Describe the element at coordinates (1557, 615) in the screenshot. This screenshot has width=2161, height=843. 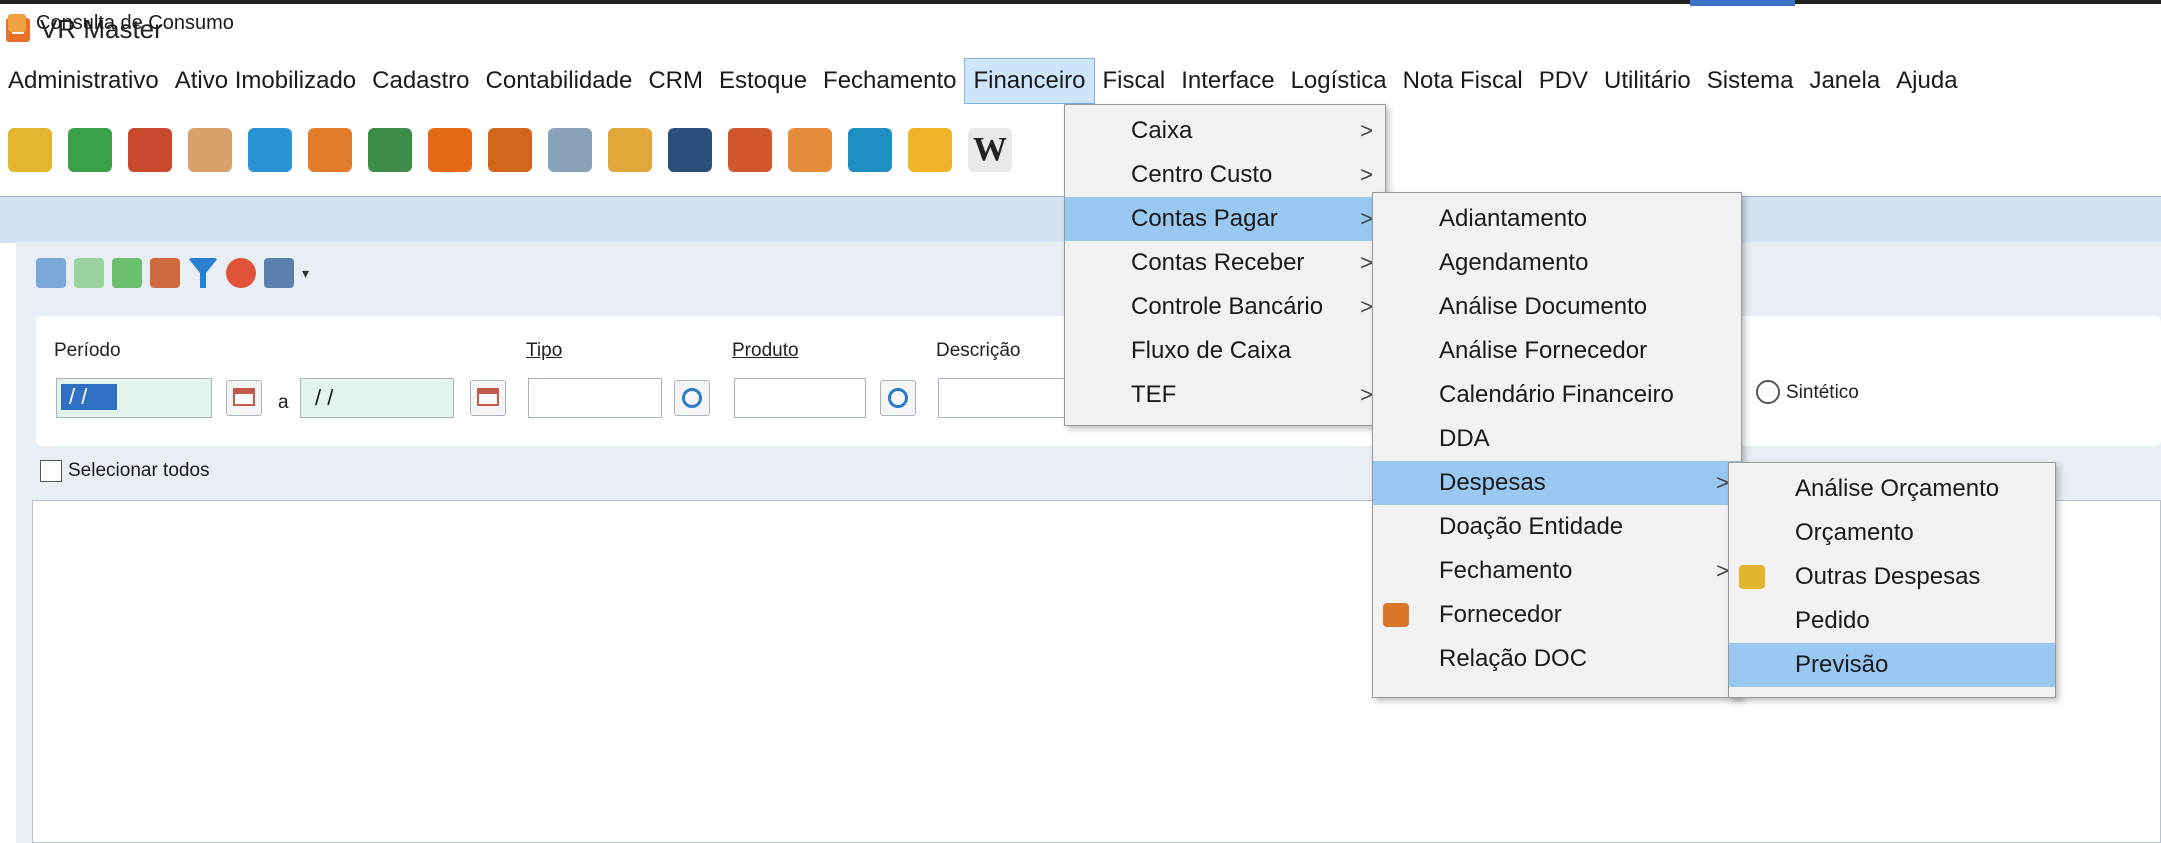
I see `contas-pagar-menu-item: Fornecedor` at that location.